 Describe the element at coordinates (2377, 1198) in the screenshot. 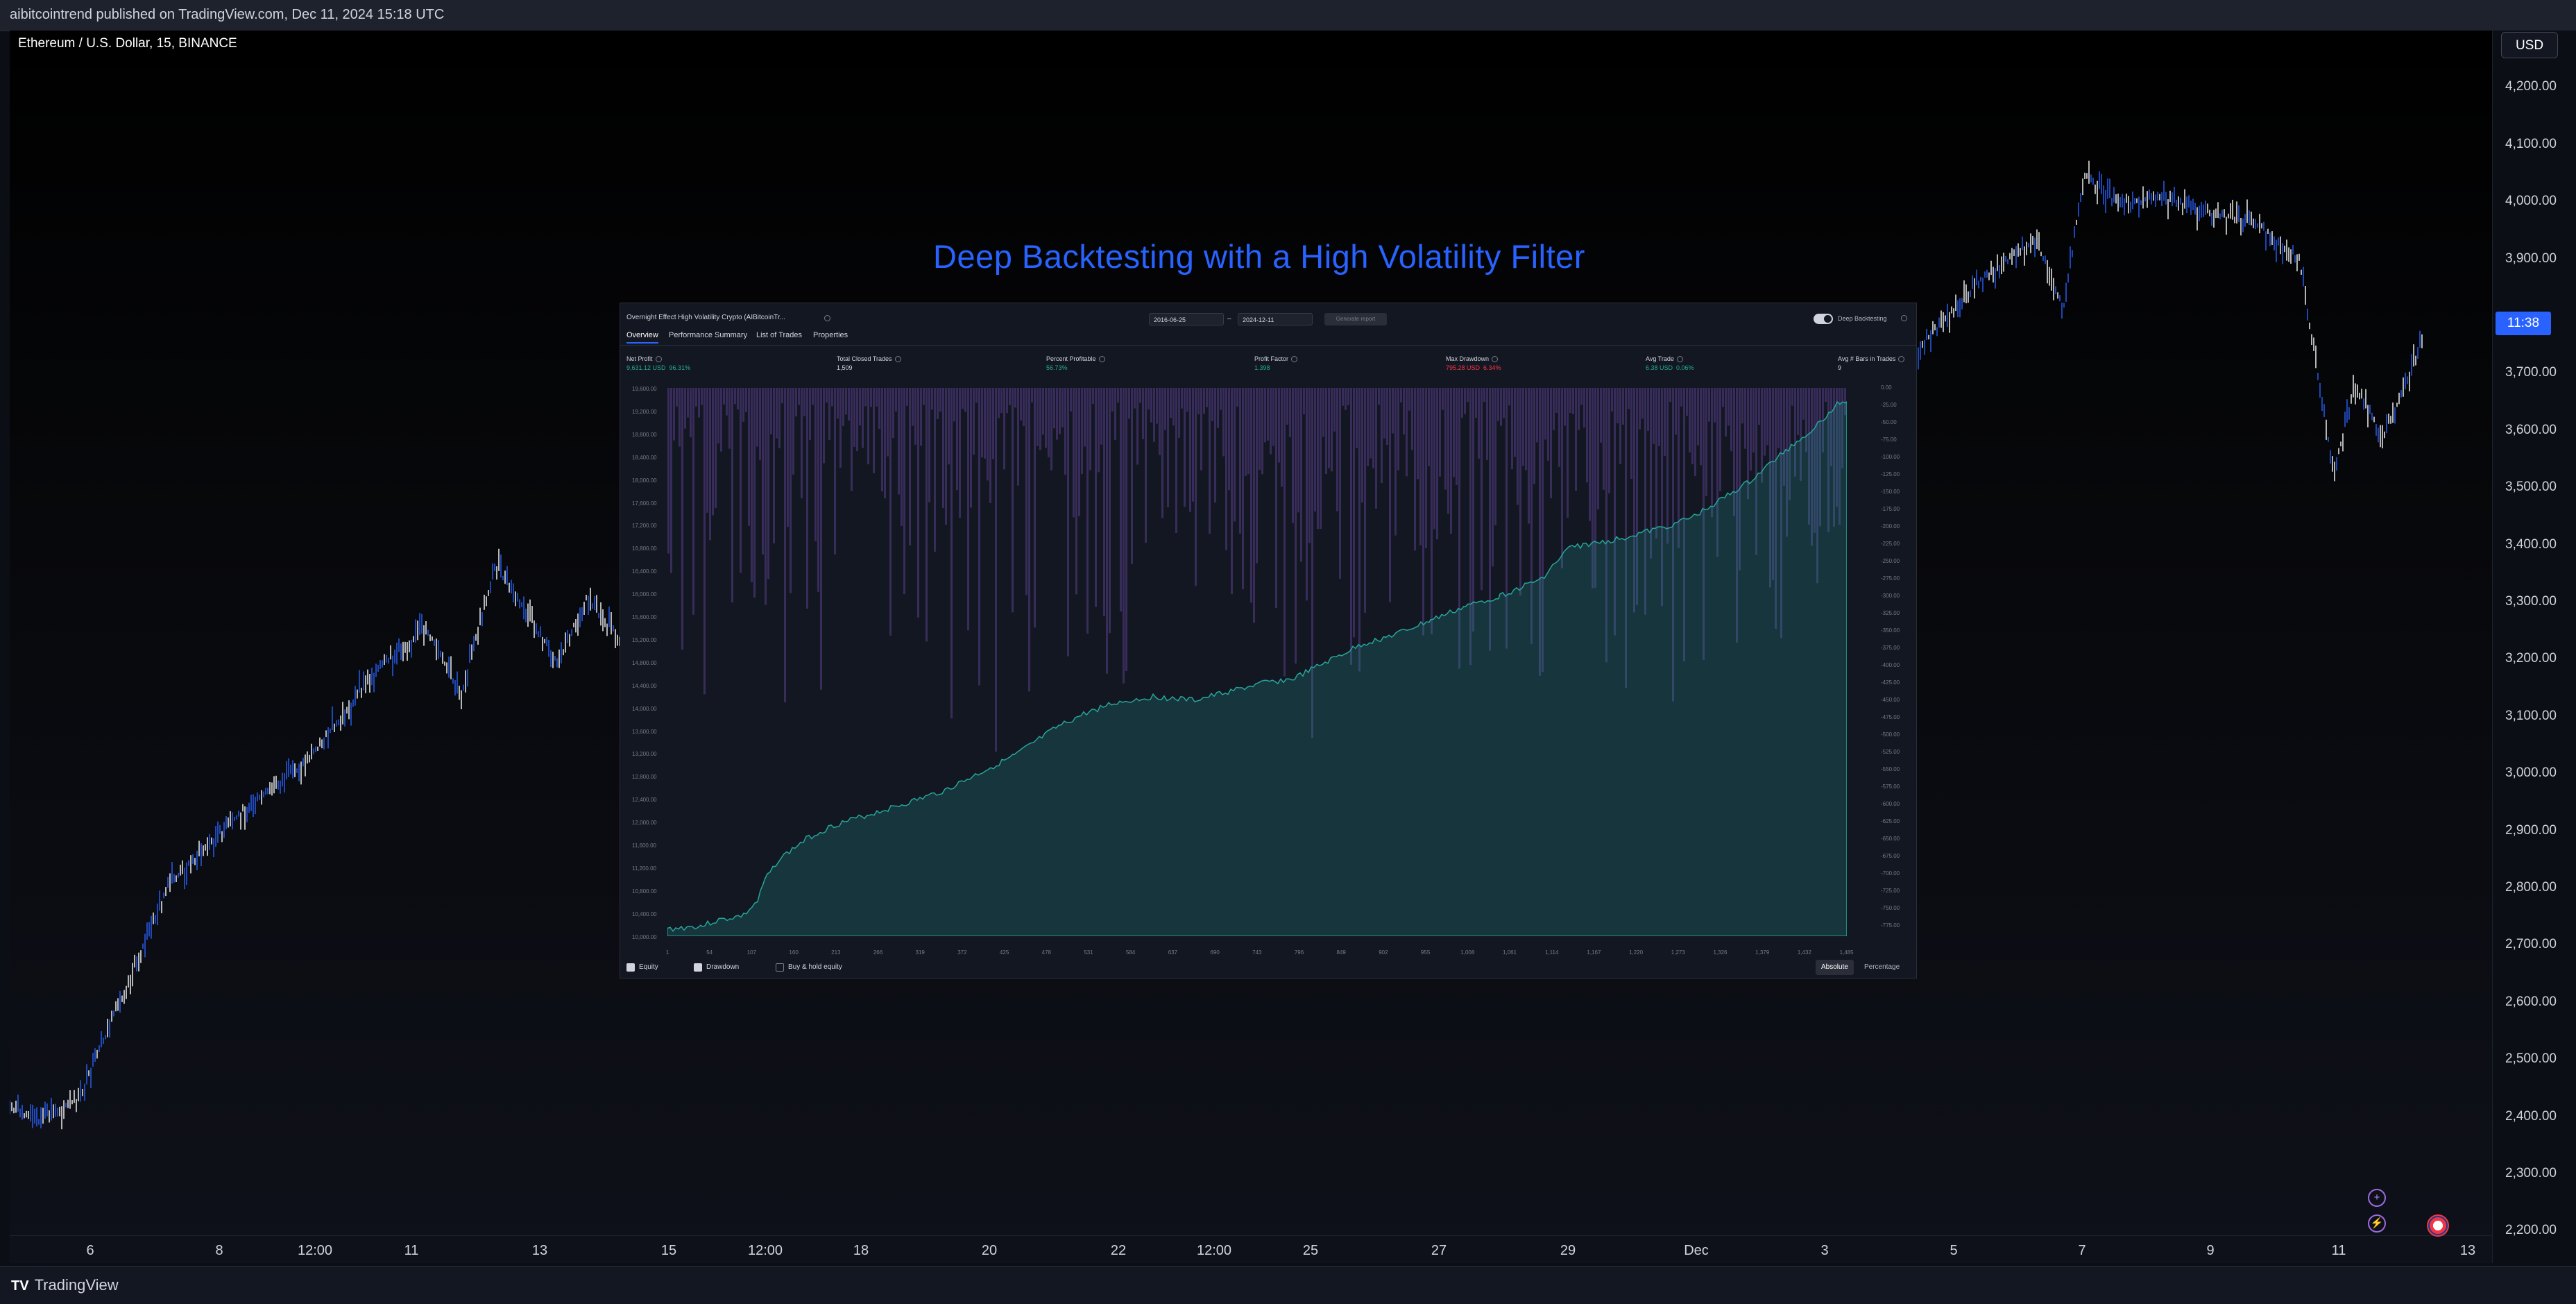

I see `add-alert-icon: +` at that location.